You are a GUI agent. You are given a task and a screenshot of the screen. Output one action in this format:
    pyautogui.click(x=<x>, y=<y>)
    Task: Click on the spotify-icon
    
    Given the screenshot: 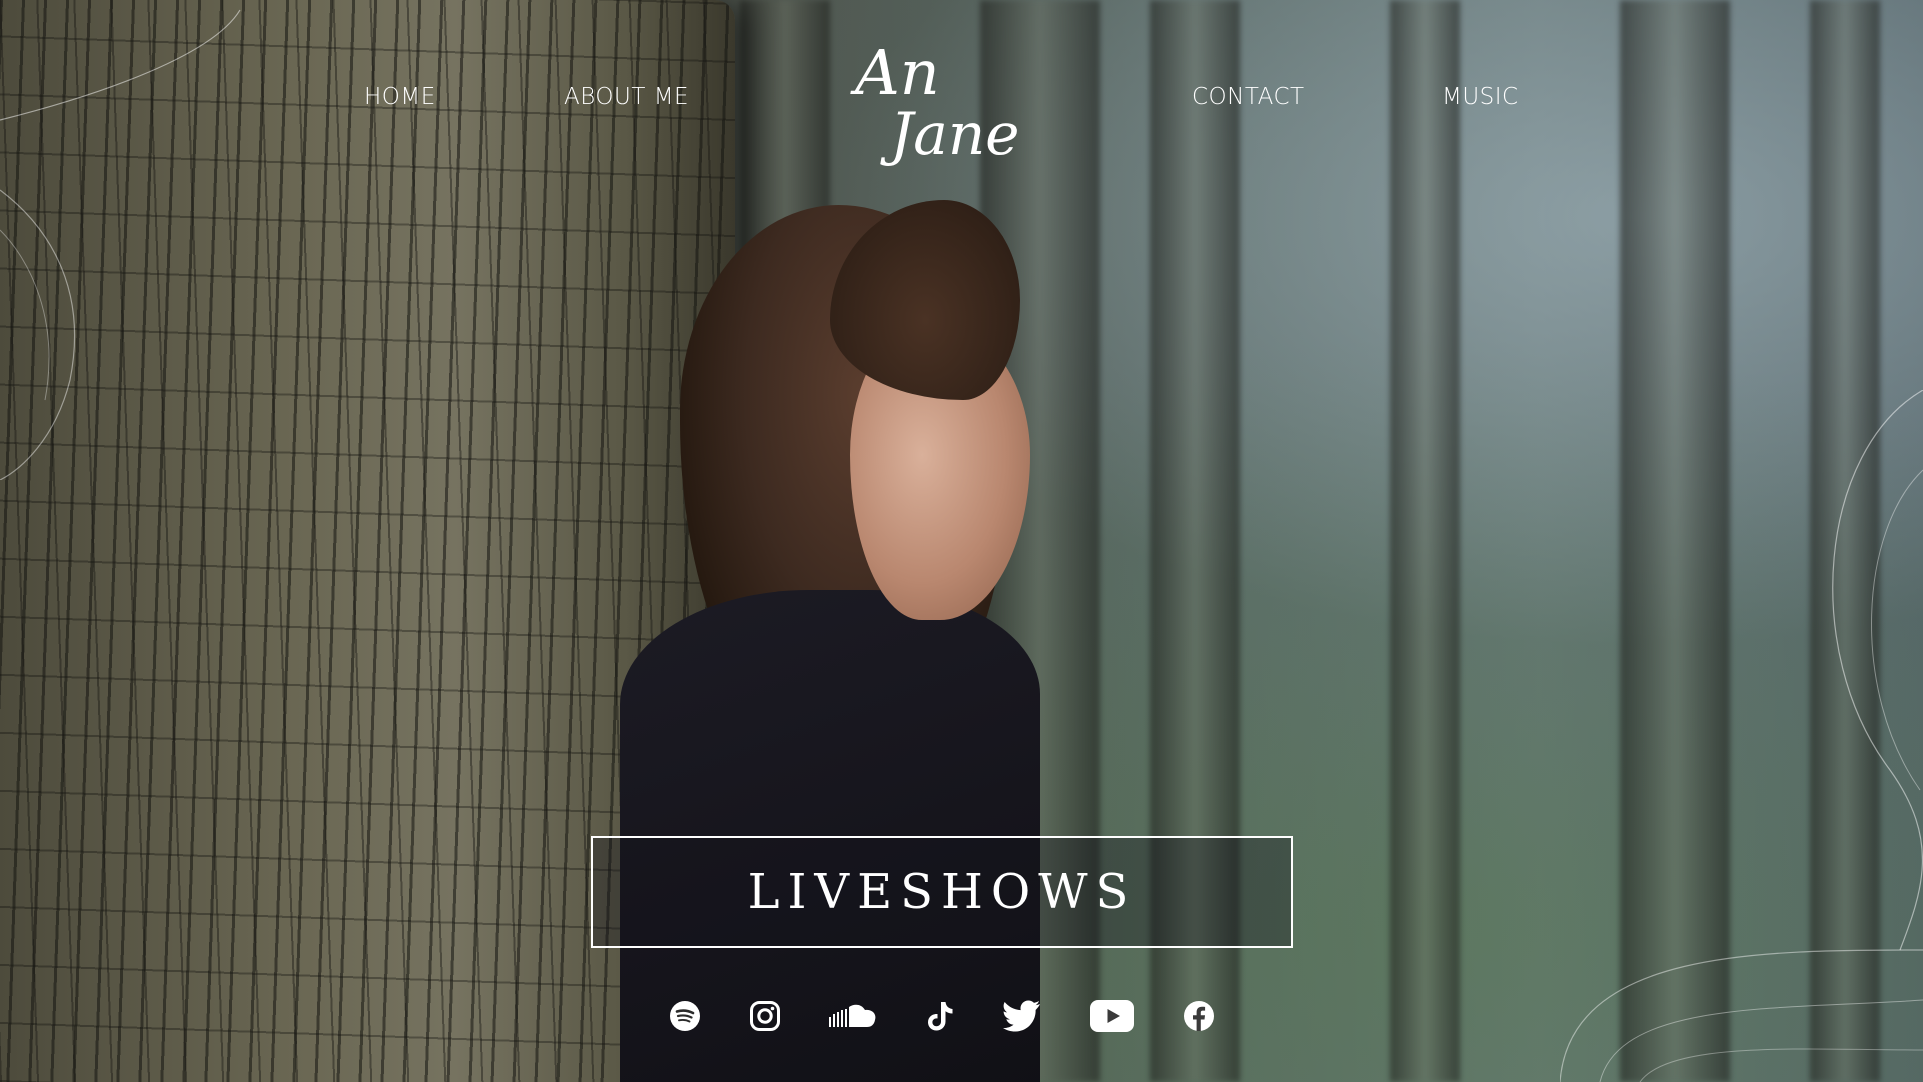 What is the action you would take?
    pyautogui.click(x=685, y=1016)
    